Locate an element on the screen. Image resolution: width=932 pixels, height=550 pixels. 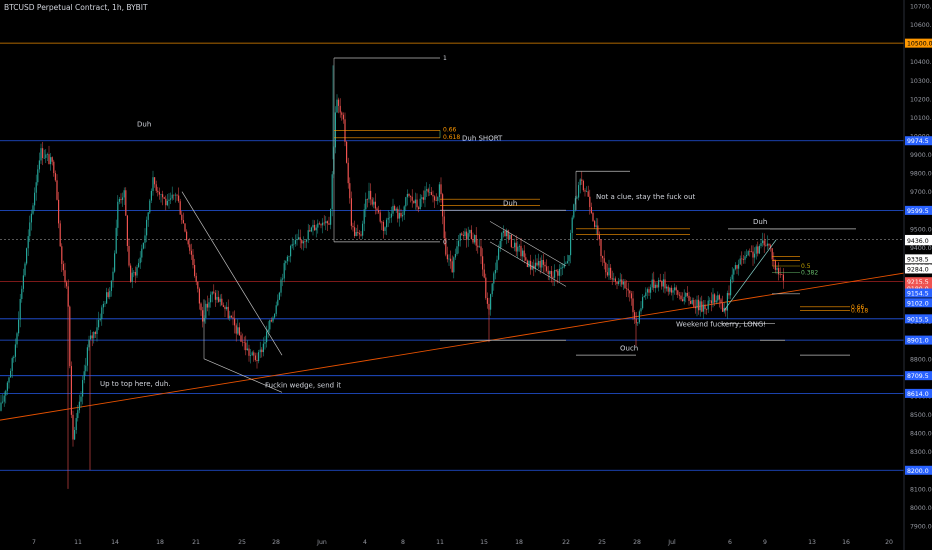
x-tick-label: 9 is located at coordinates (765, 542).